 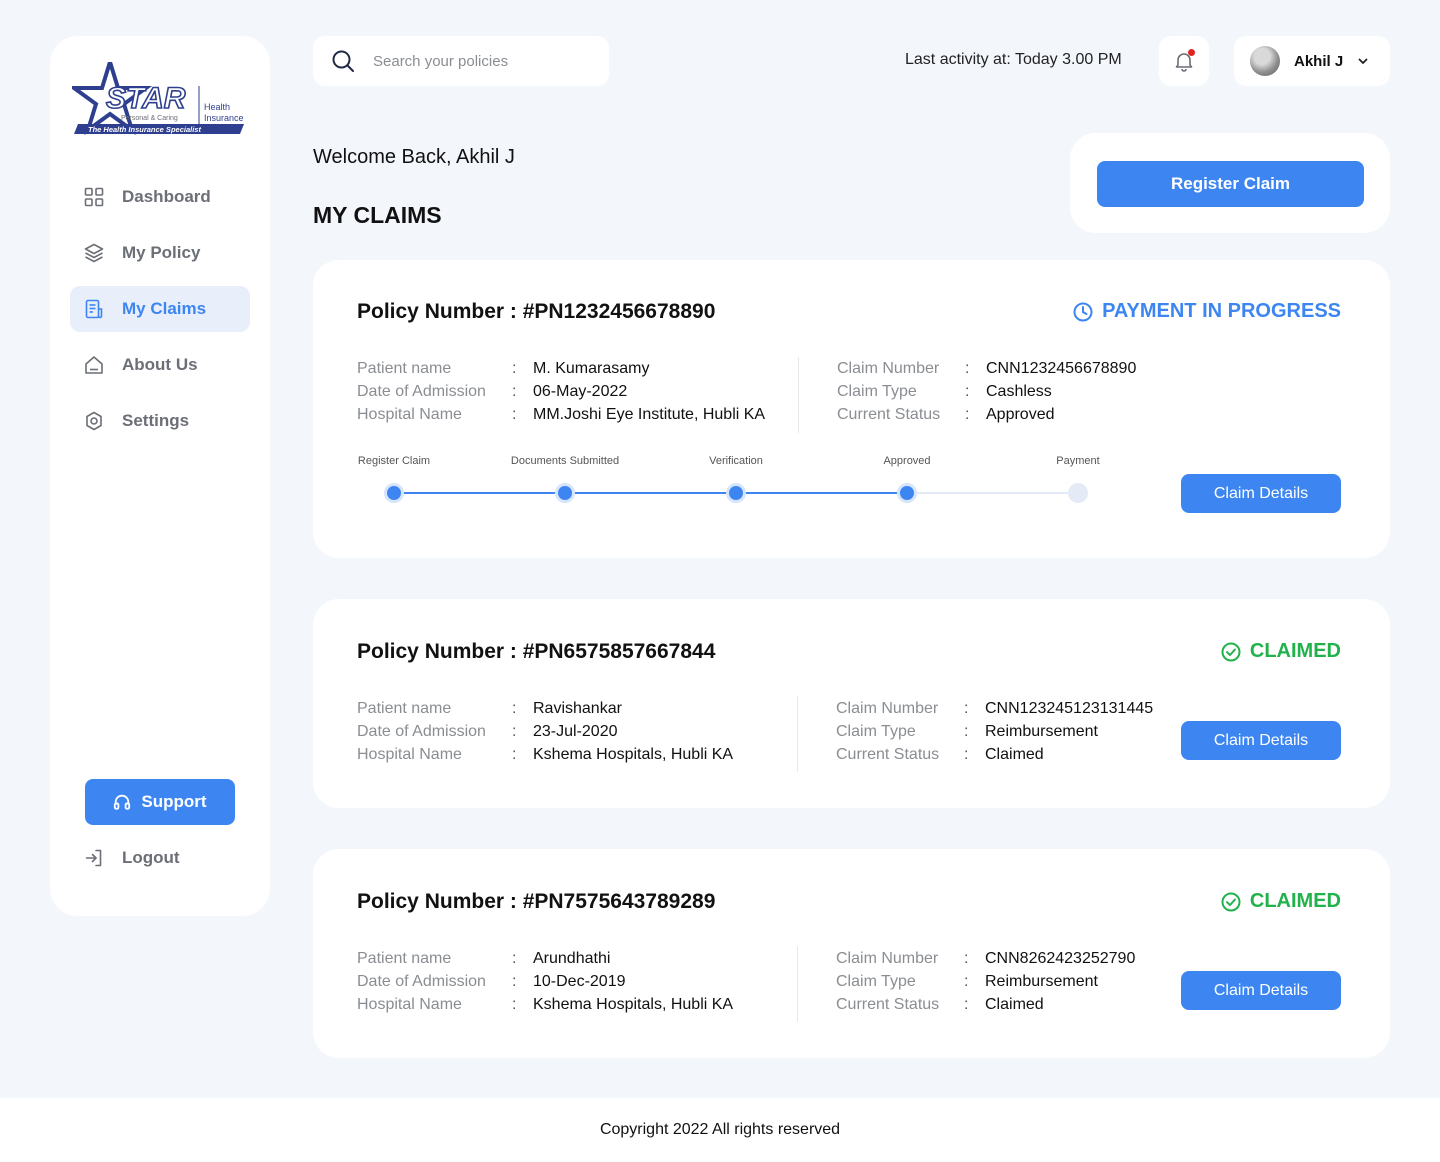 I want to click on support-button: Support, so click(x=160, y=802).